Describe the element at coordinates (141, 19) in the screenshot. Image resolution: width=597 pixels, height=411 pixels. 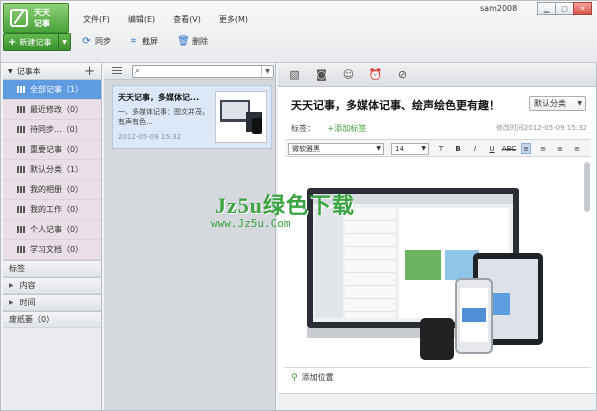
I see `menu-edit: 编辑(E)` at that location.